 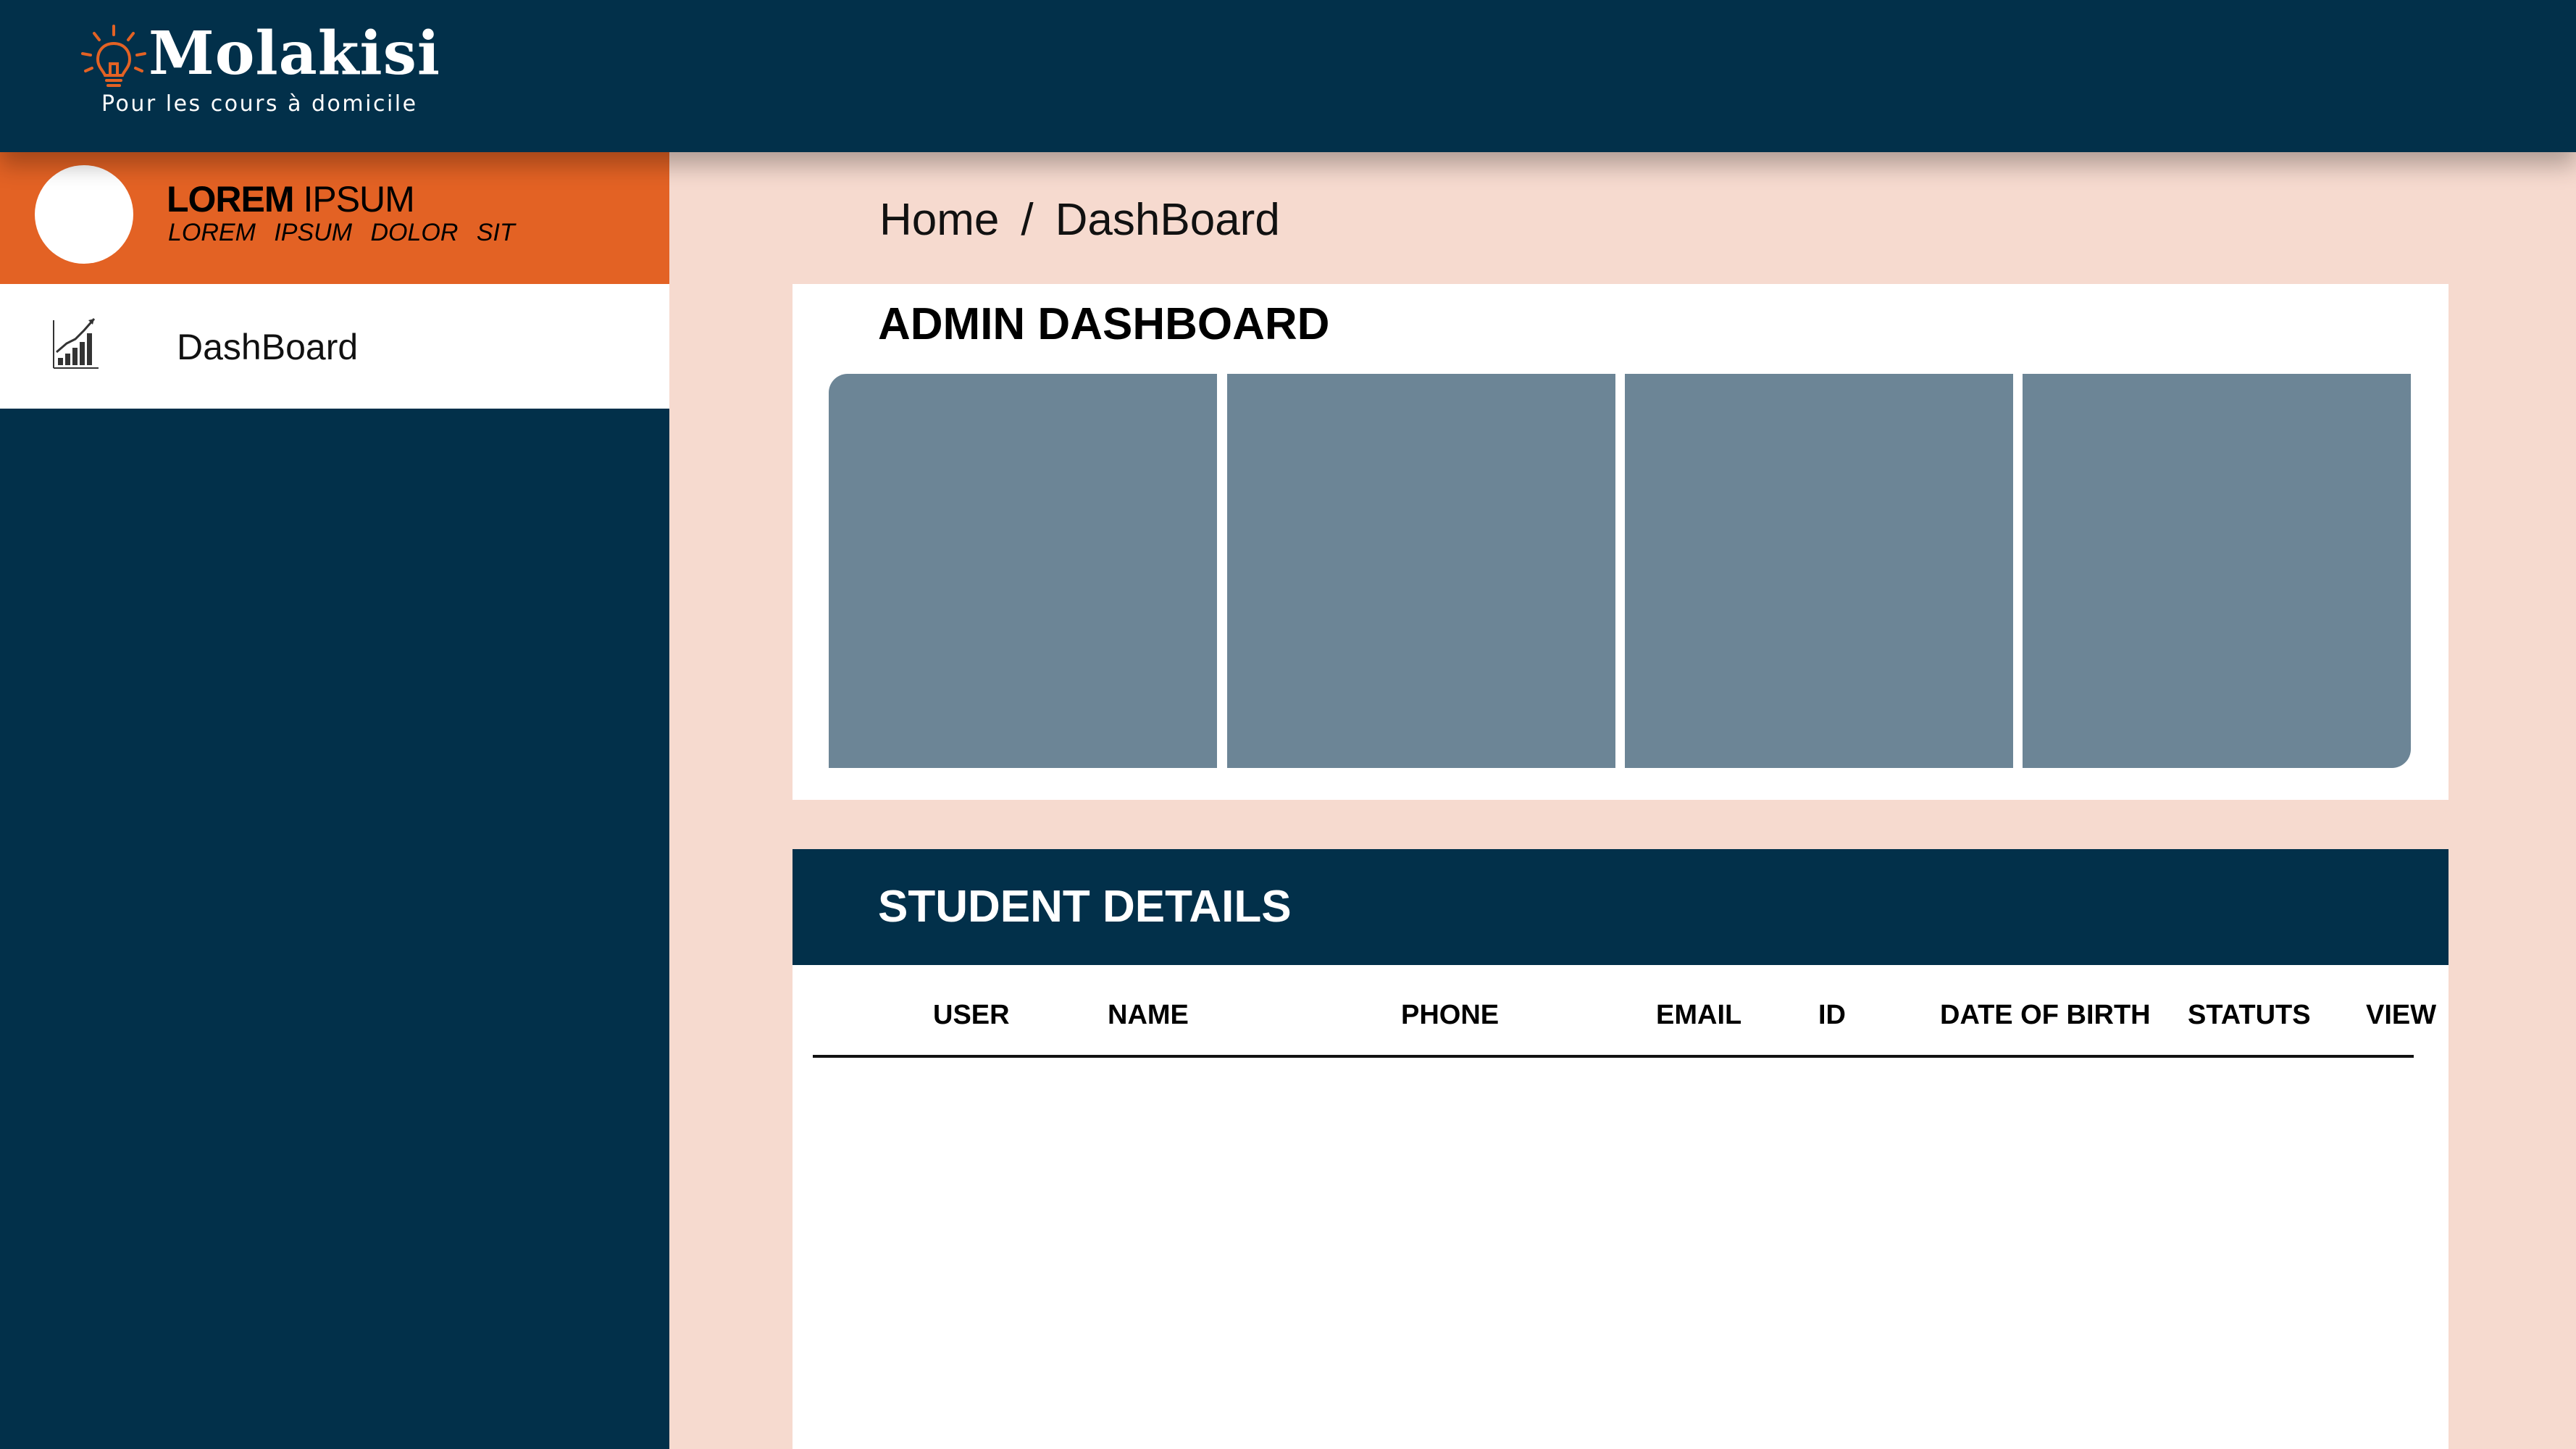 I want to click on column-header-email: EMAIL, so click(x=1698, y=1016).